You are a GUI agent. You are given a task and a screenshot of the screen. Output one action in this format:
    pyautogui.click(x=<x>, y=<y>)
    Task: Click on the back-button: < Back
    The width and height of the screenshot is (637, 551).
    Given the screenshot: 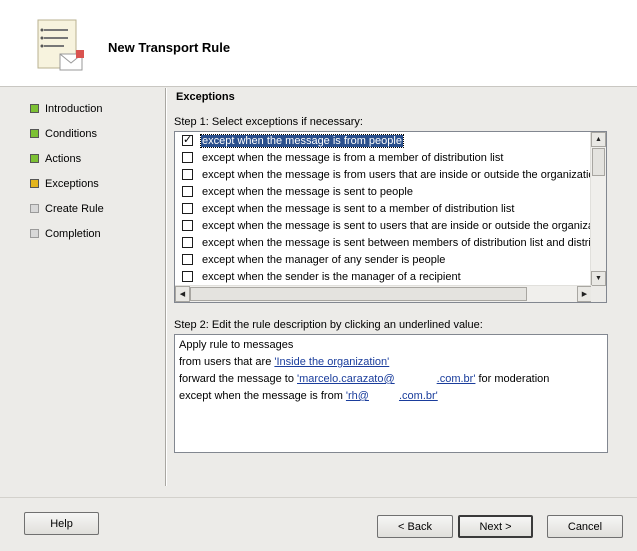 What is the action you would take?
    pyautogui.click(x=415, y=526)
    